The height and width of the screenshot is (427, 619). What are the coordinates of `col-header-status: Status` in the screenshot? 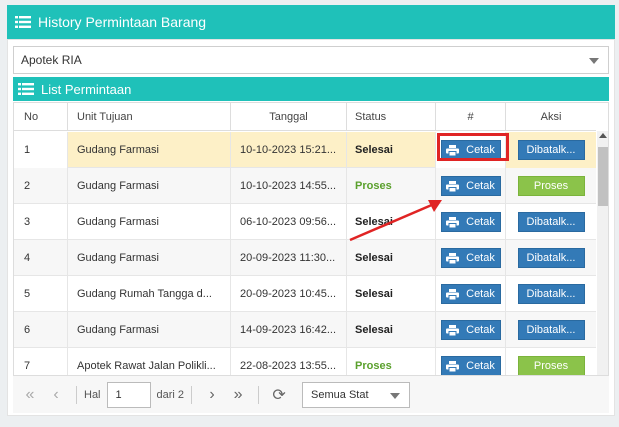 It's located at (391, 117).